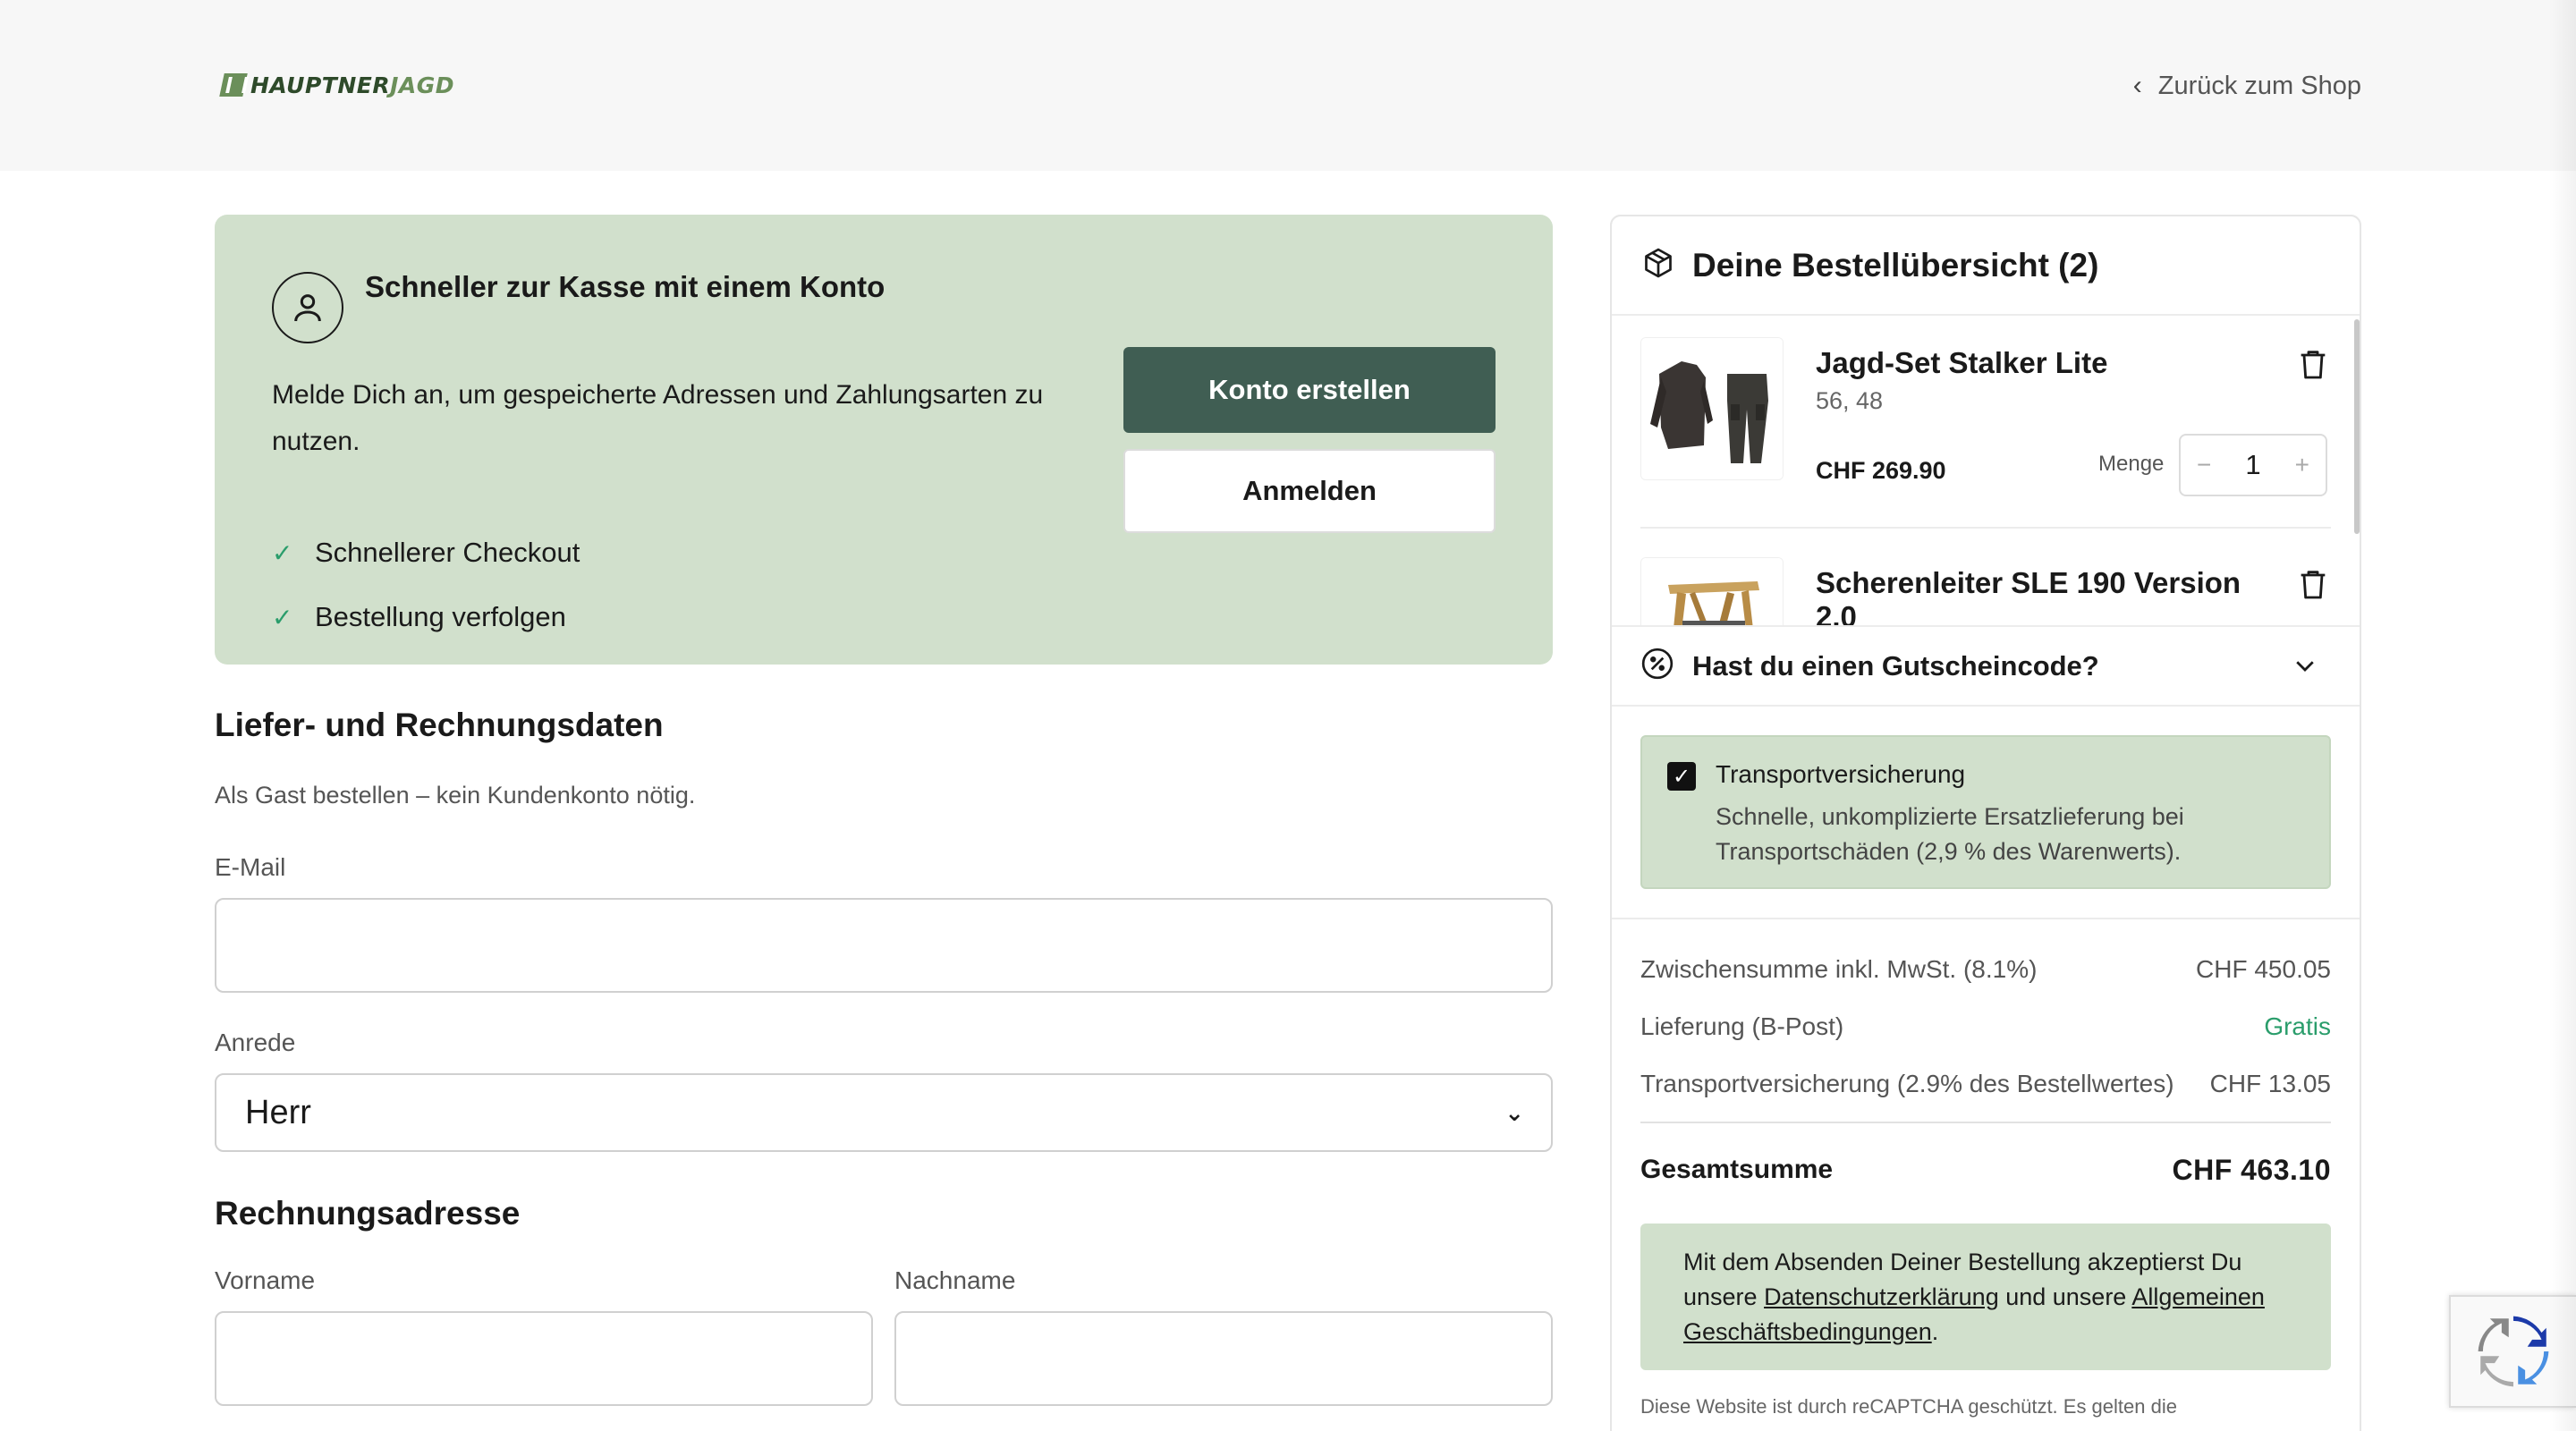 This screenshot has height=1431, width=2576. I want to click on shipping-label: Lieferung (B-Post), so click(1742, 1026).